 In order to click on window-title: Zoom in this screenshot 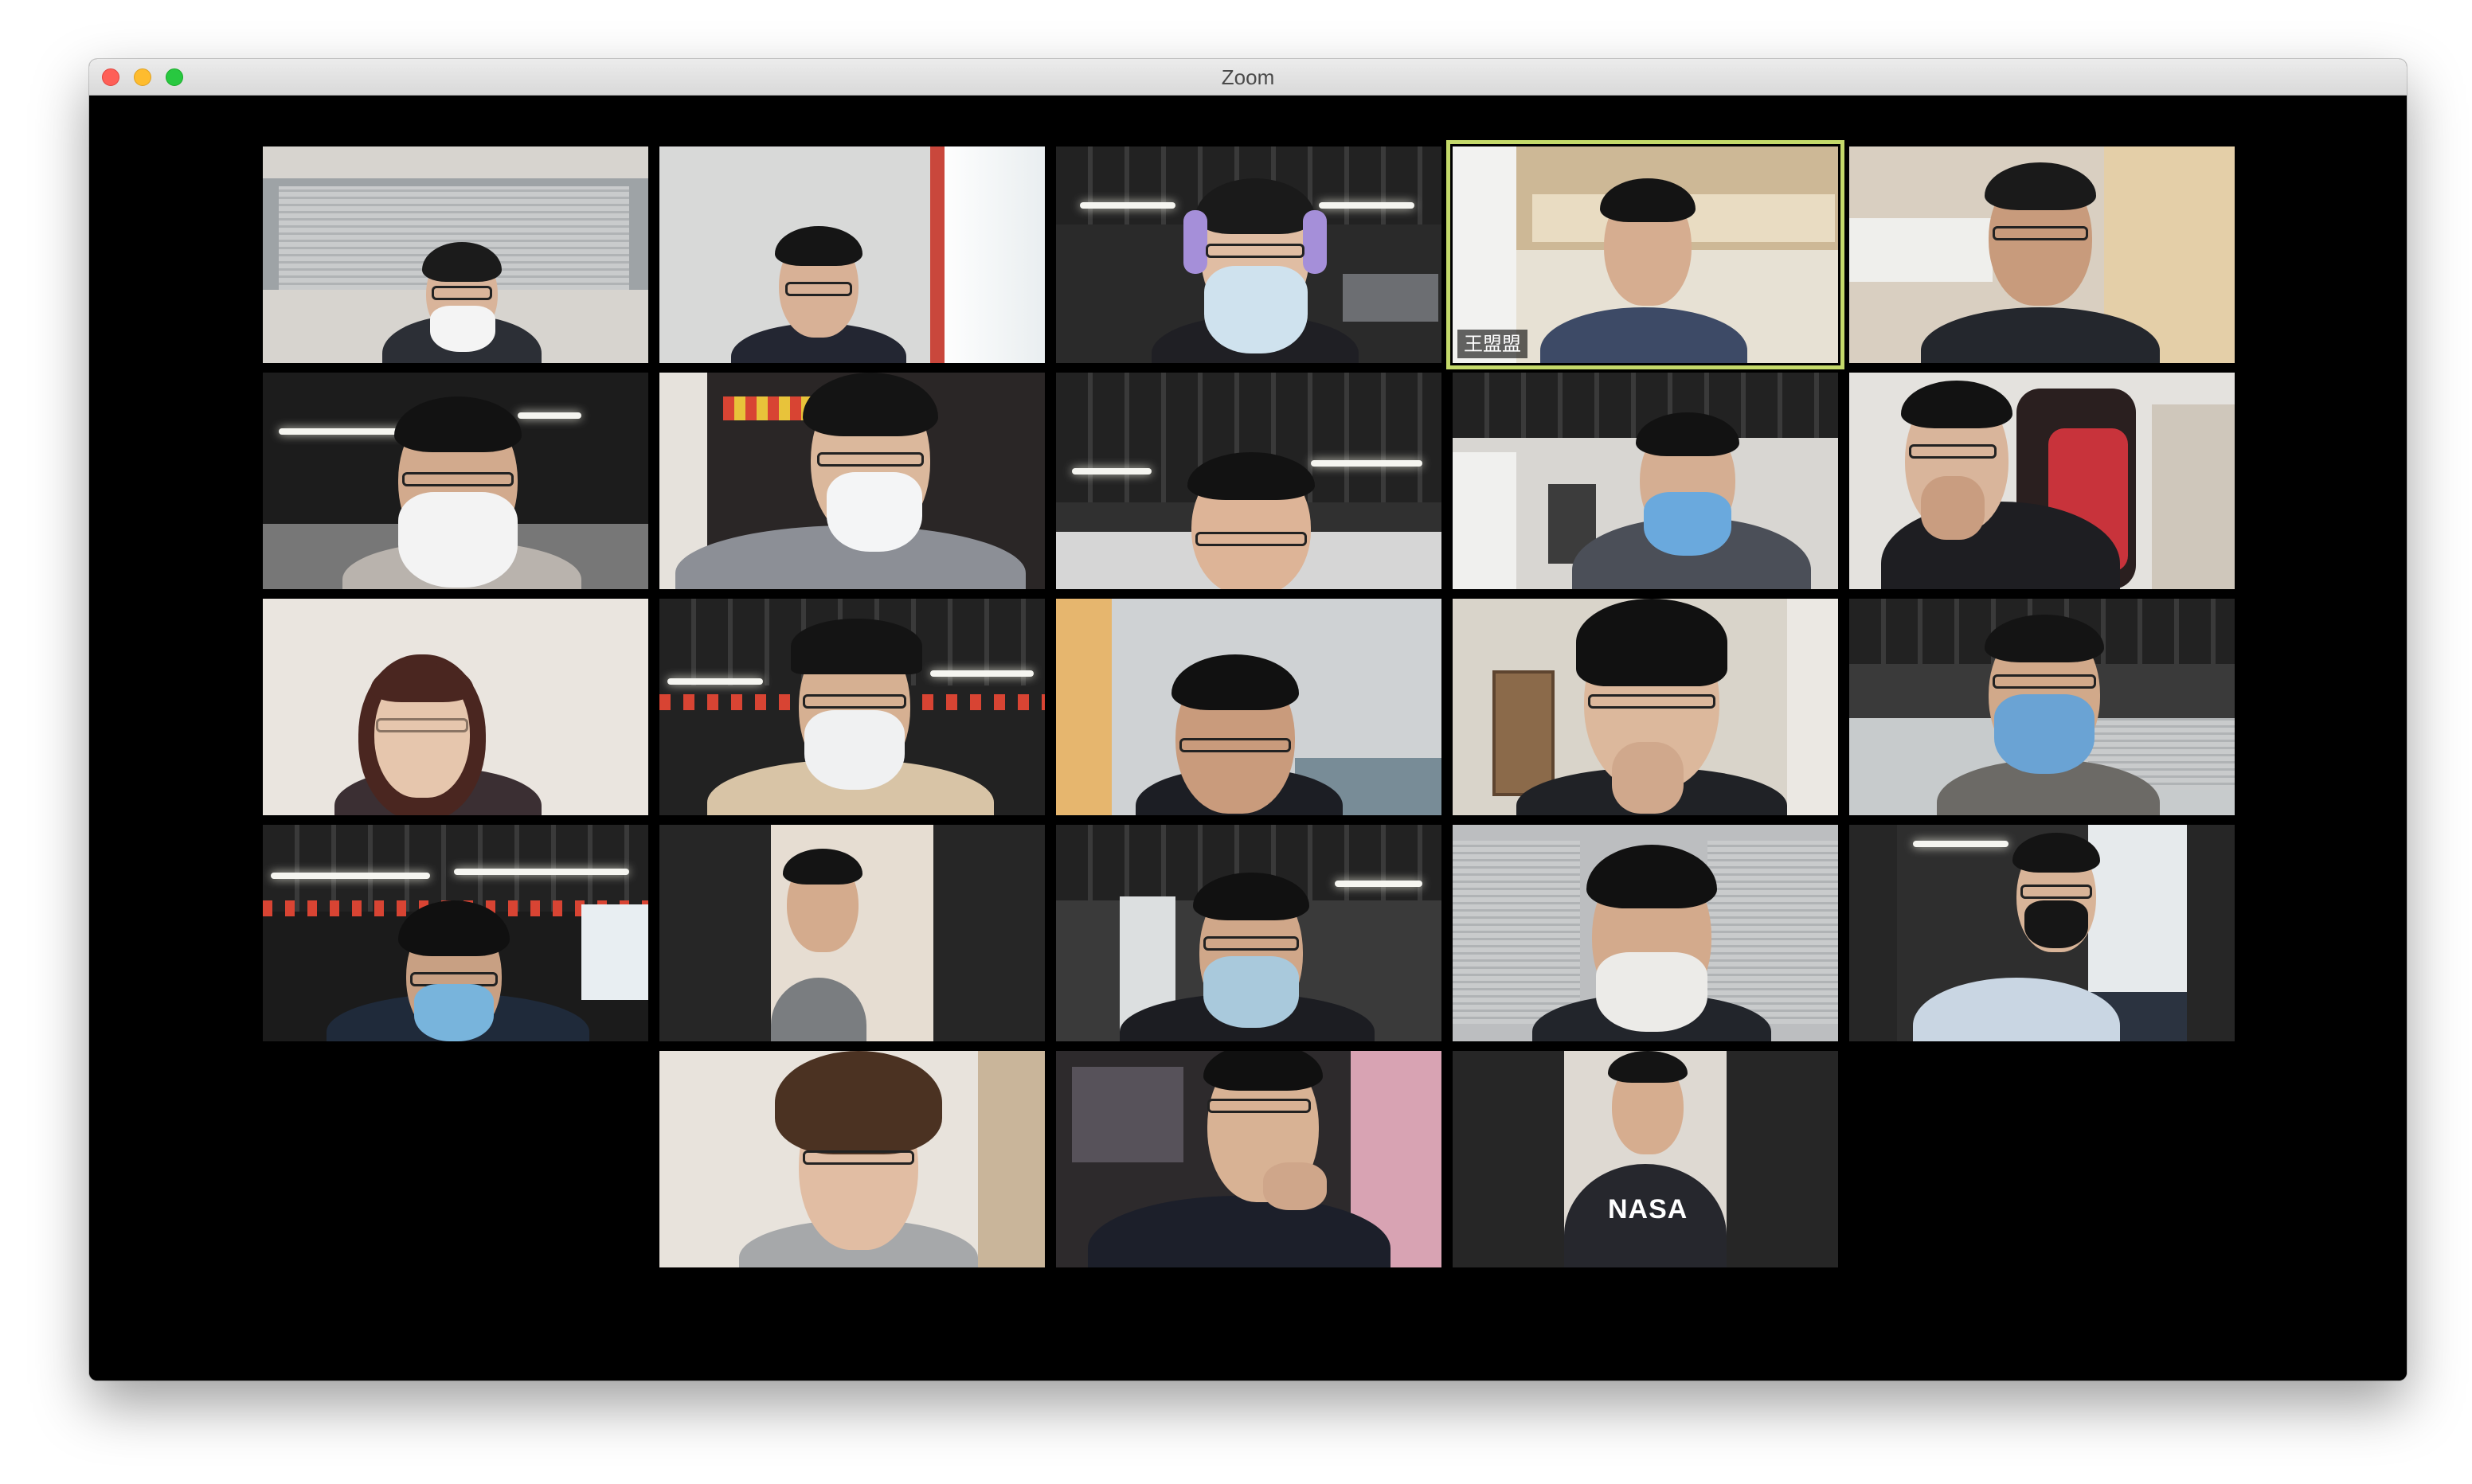, I will do `click(1248, 77)`.